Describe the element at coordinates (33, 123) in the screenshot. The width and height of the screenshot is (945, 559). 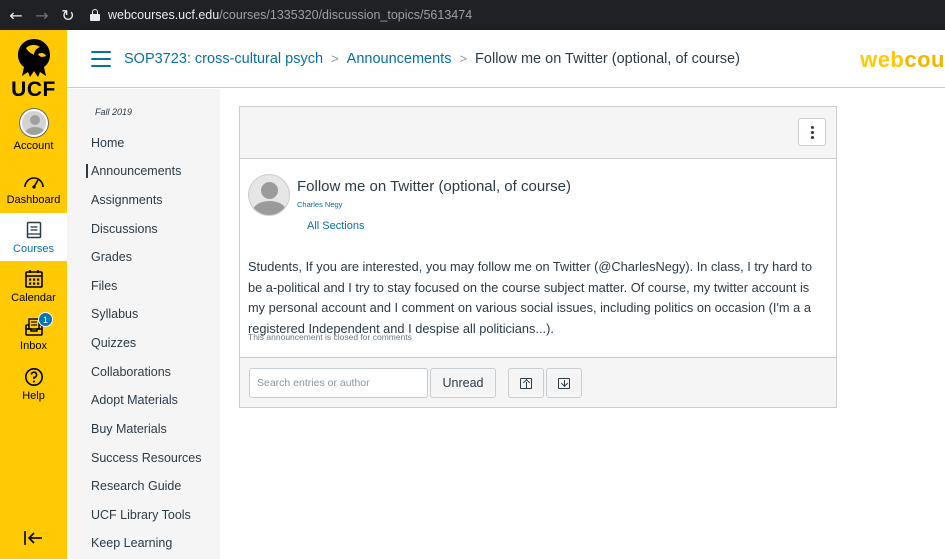
I see `account-avatar-icon` at that location.